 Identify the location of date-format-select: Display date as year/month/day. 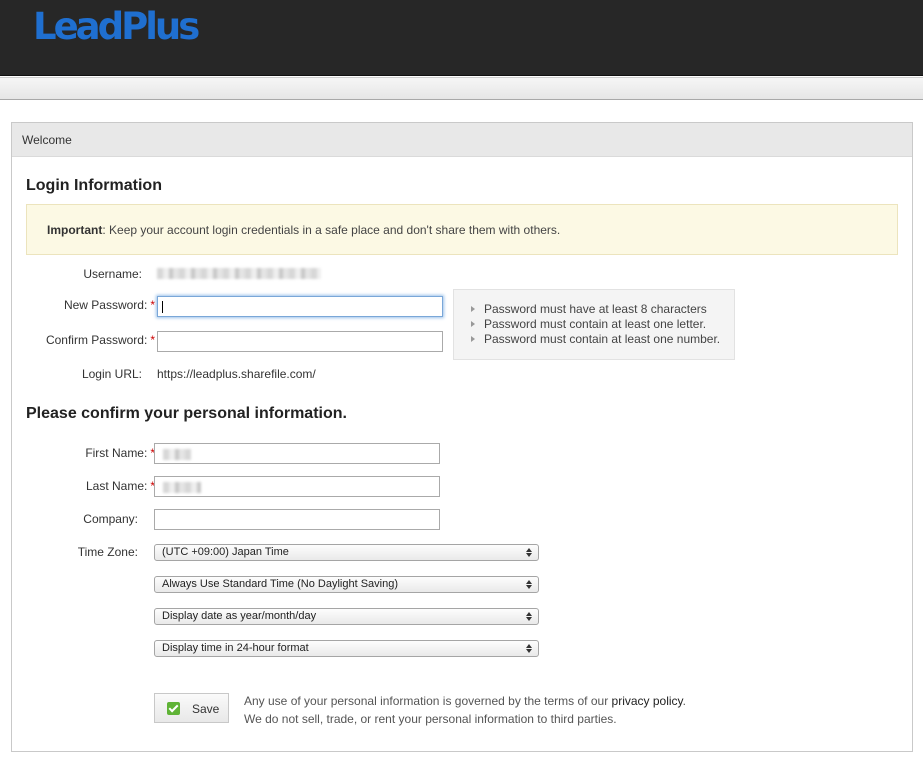
(346, 616).